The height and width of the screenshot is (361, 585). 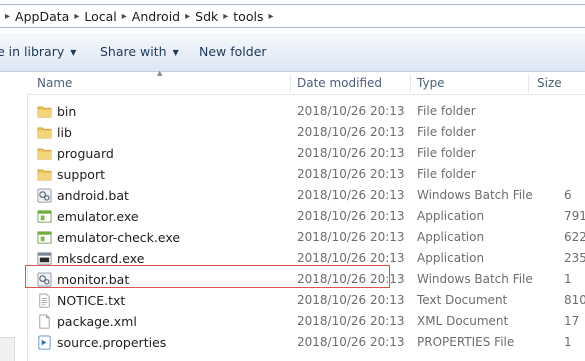 I want to click on file-type: XML Document, so click(x=463, y=321).